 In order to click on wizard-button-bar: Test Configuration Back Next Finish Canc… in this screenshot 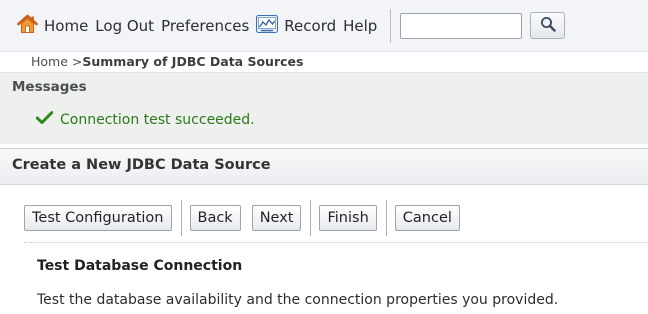, I will do `click(242, 218)`.